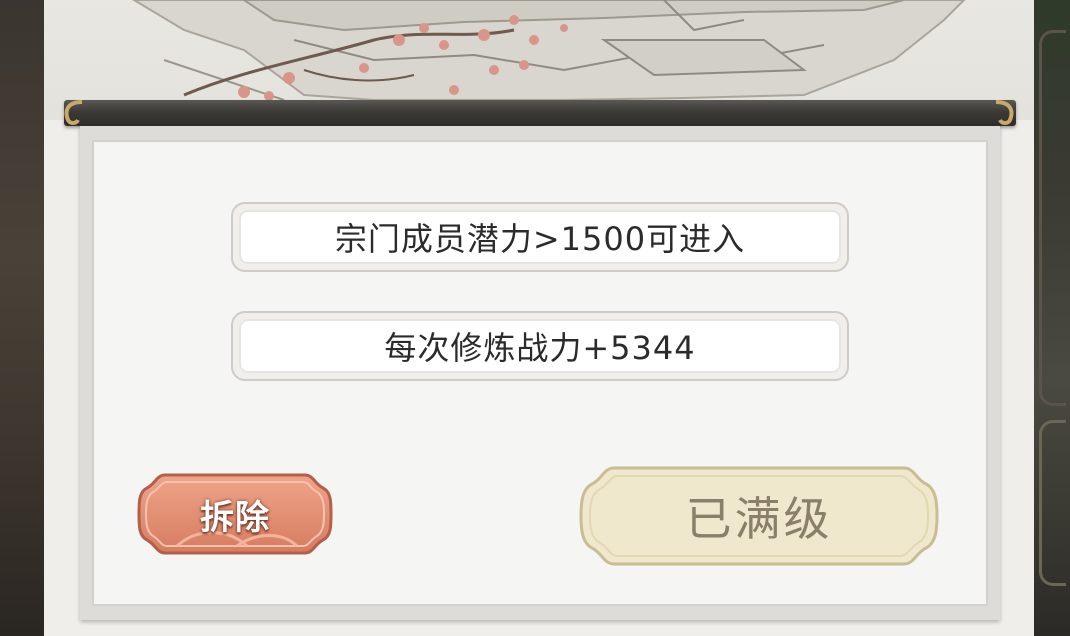  Describe the element at coordinates (73, 112) in the screenshot. I see `scroll-rod-cap-left` at that location.